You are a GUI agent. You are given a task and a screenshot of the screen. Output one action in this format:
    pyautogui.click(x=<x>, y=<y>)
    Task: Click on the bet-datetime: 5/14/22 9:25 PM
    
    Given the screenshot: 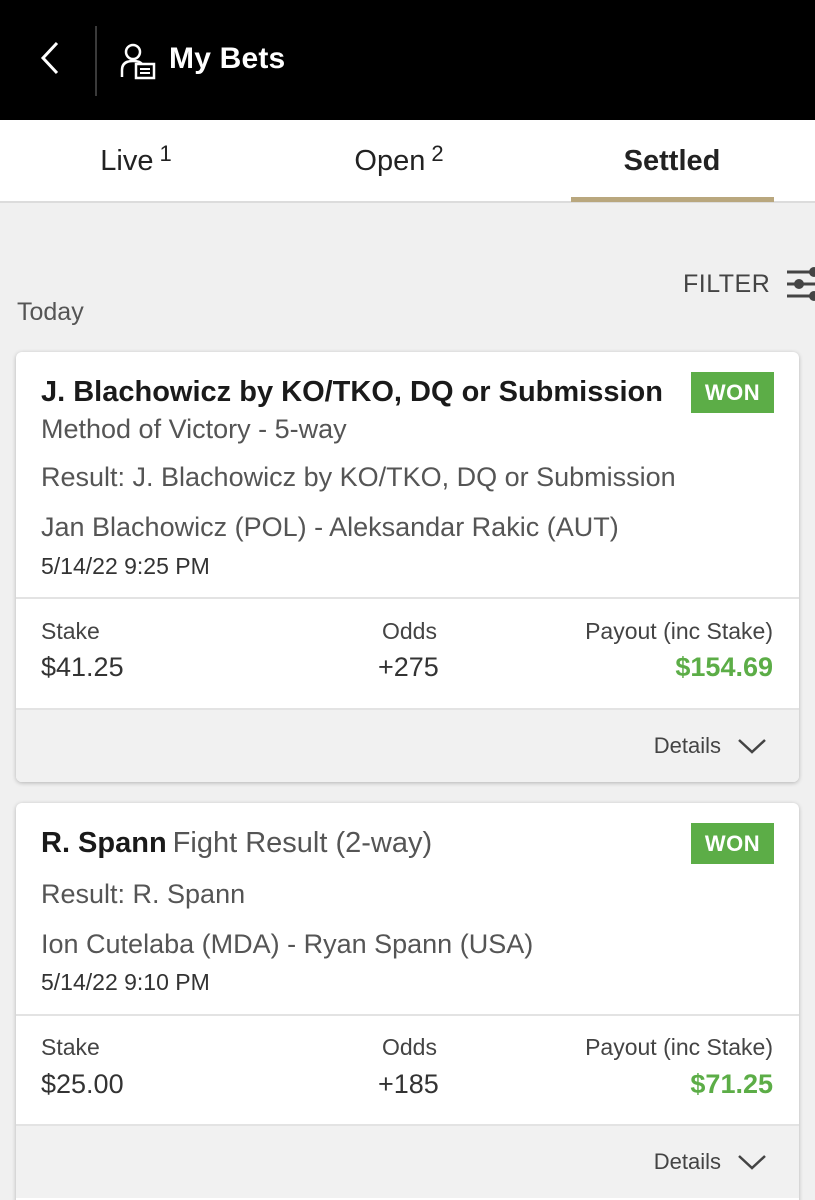 What is the action you would take?
    pyautogui.click(x=125, y=566)
    